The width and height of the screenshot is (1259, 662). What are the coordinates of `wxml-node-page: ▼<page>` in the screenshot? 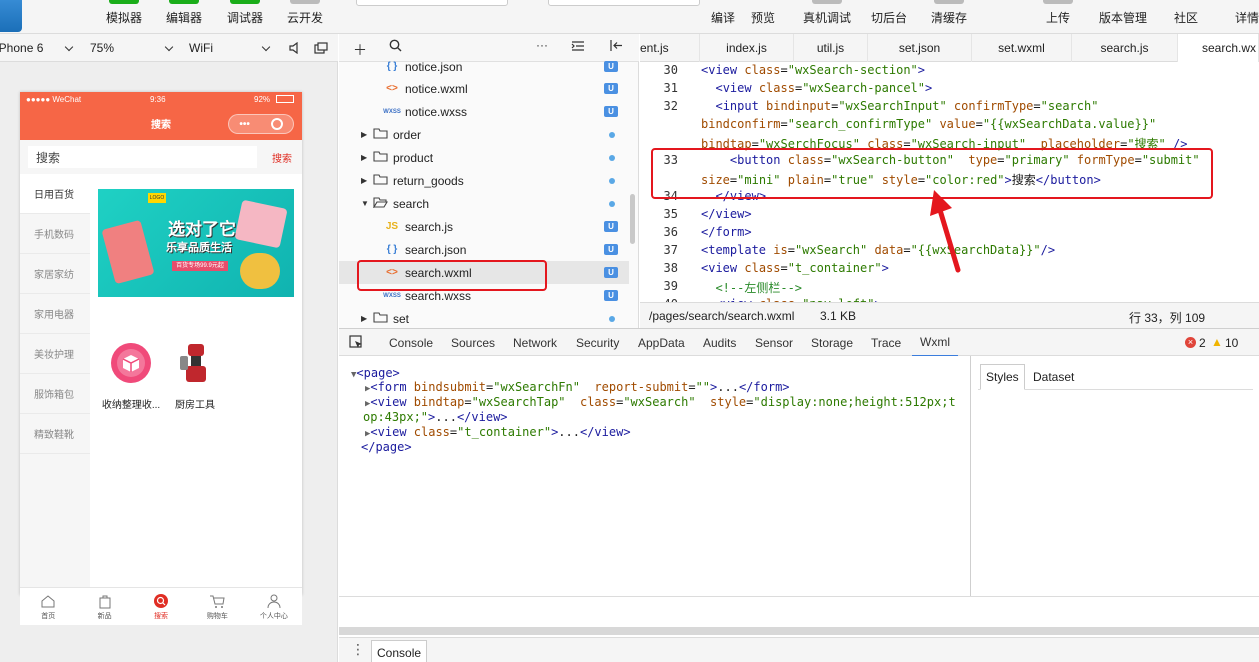 It's located at (375, 373).